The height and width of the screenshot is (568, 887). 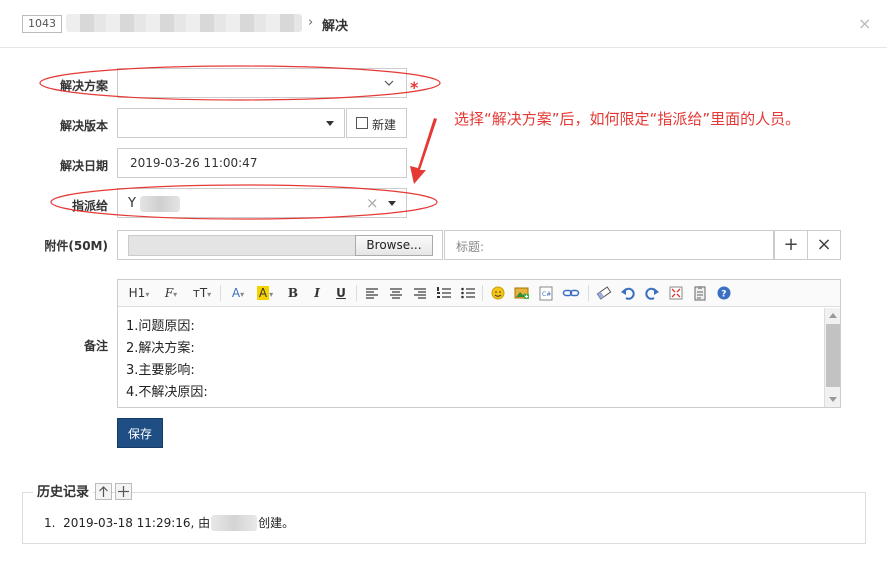 I want to click on arrow-up-icon, so click(x=103, y=491).